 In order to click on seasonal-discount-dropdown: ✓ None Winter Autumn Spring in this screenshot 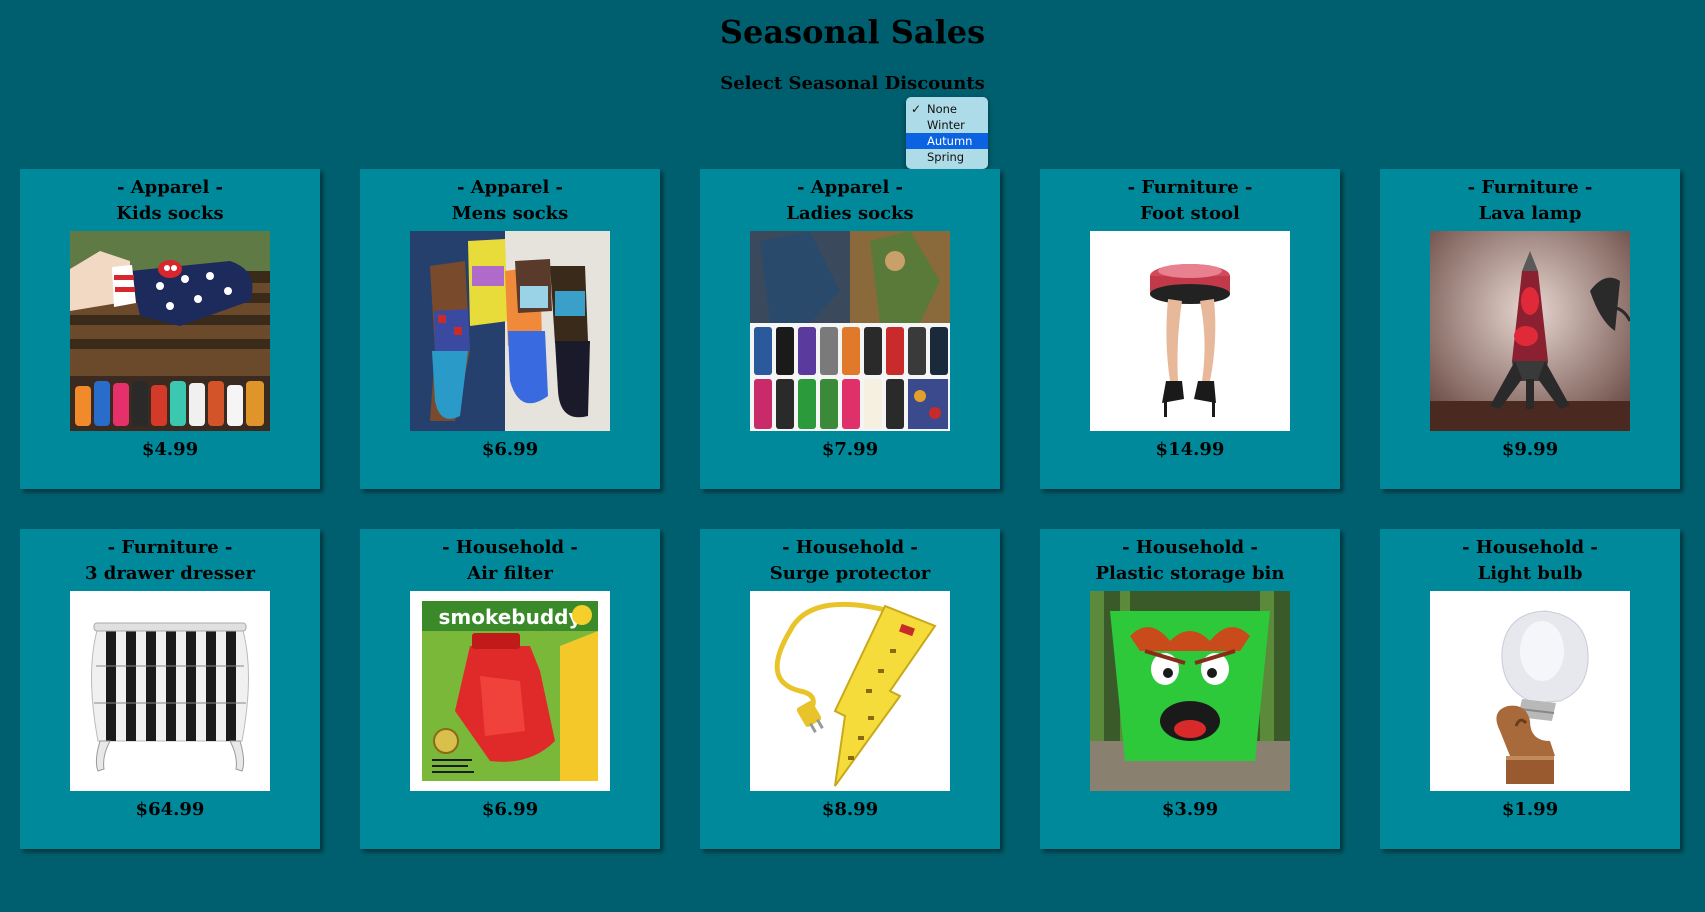, I will do `click(947, 133)`.